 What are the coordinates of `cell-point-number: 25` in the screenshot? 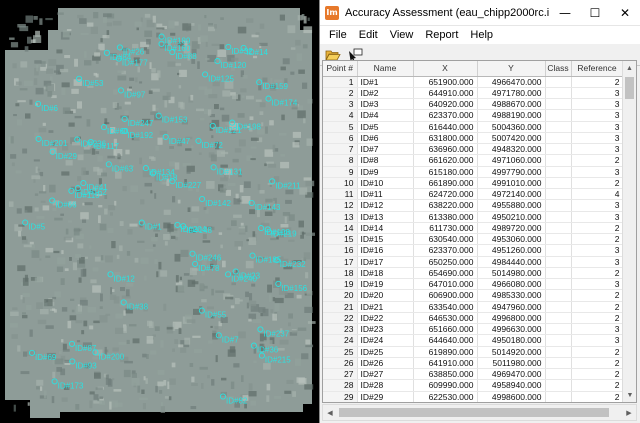 It's located at (340, 352).